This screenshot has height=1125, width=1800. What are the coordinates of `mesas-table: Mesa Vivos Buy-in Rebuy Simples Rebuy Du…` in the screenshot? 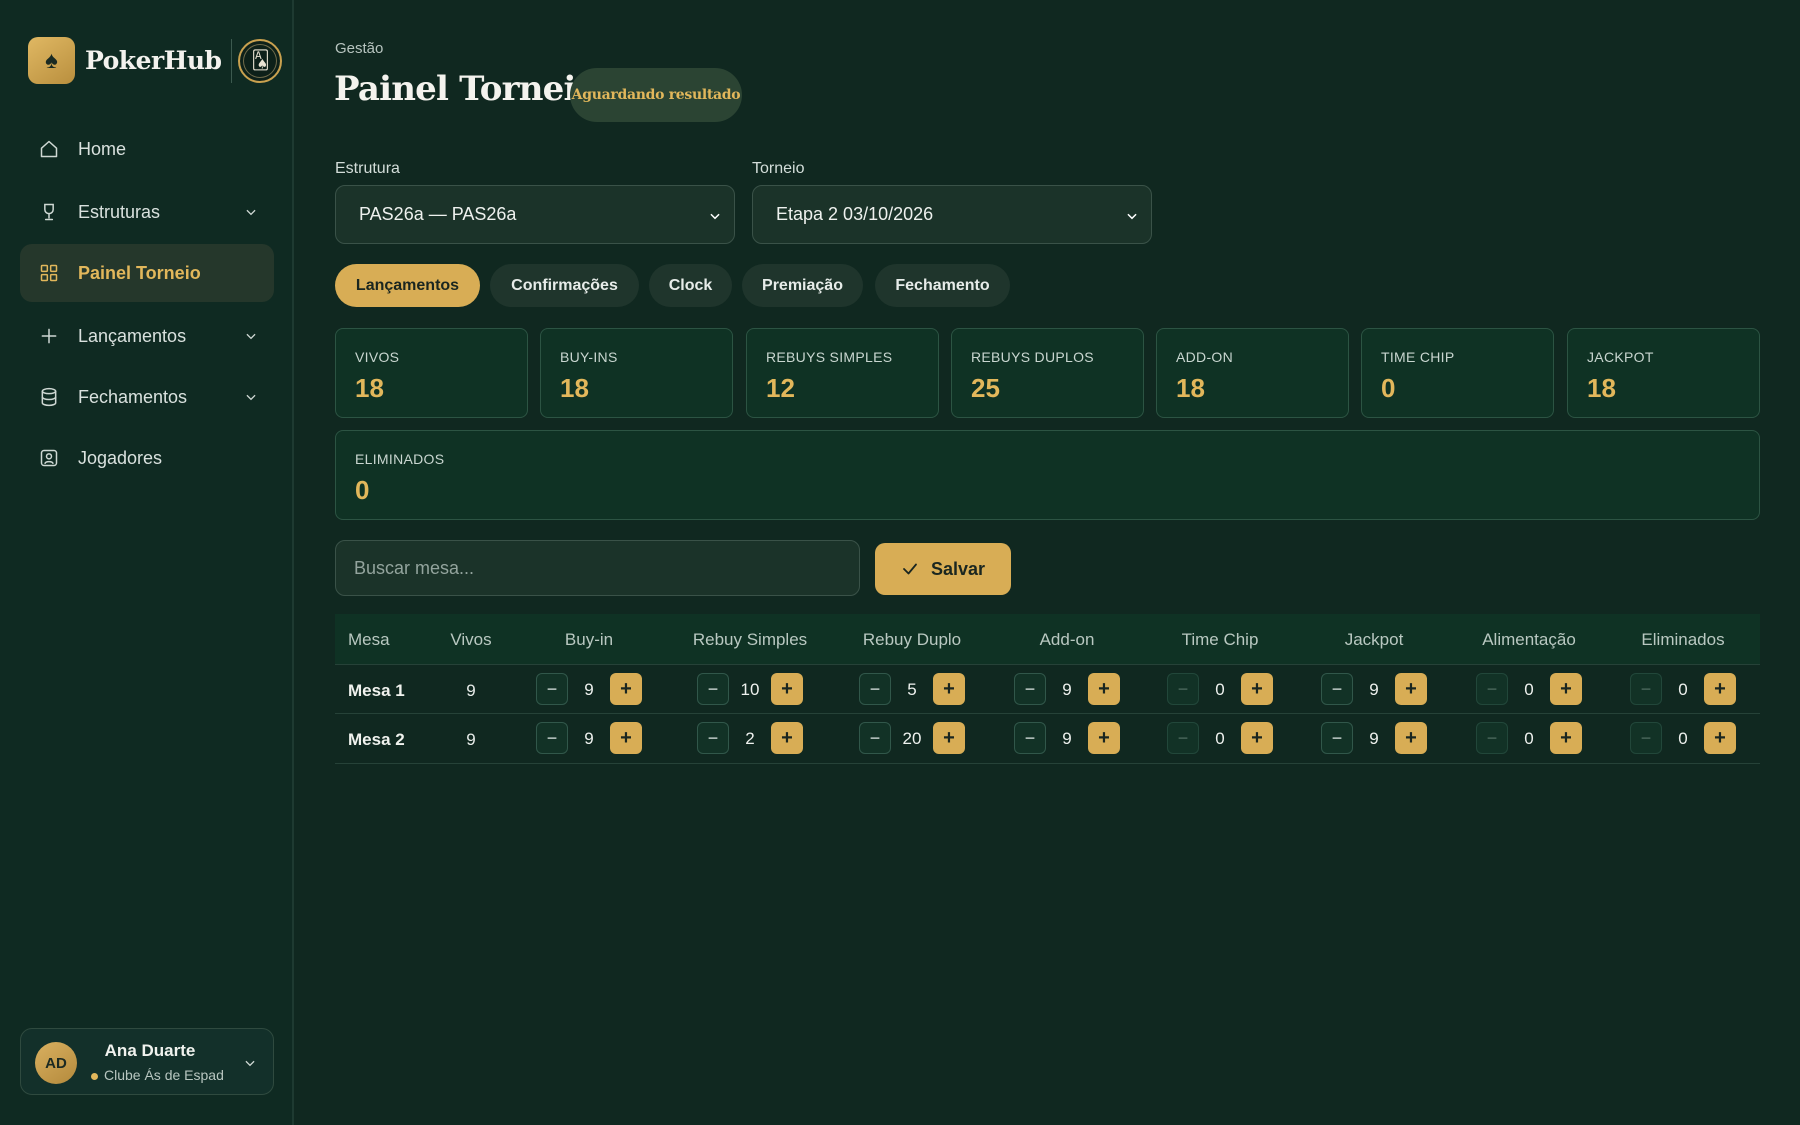 It's located at (1047, 689).